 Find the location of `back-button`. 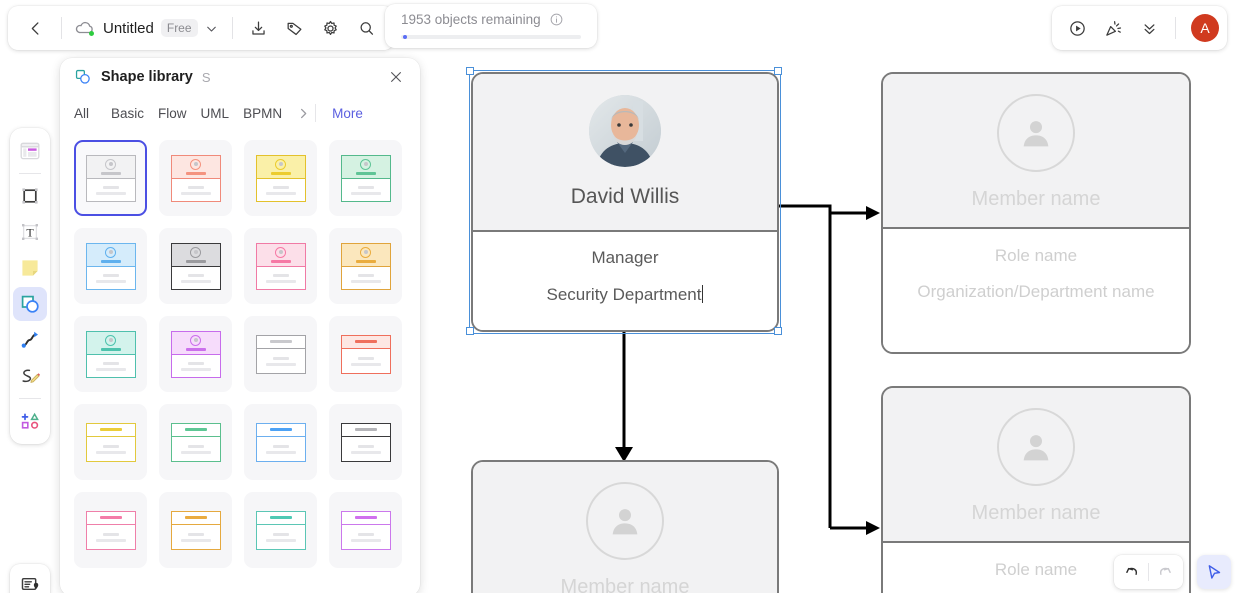

back-button is located at coordinates (35, 28).